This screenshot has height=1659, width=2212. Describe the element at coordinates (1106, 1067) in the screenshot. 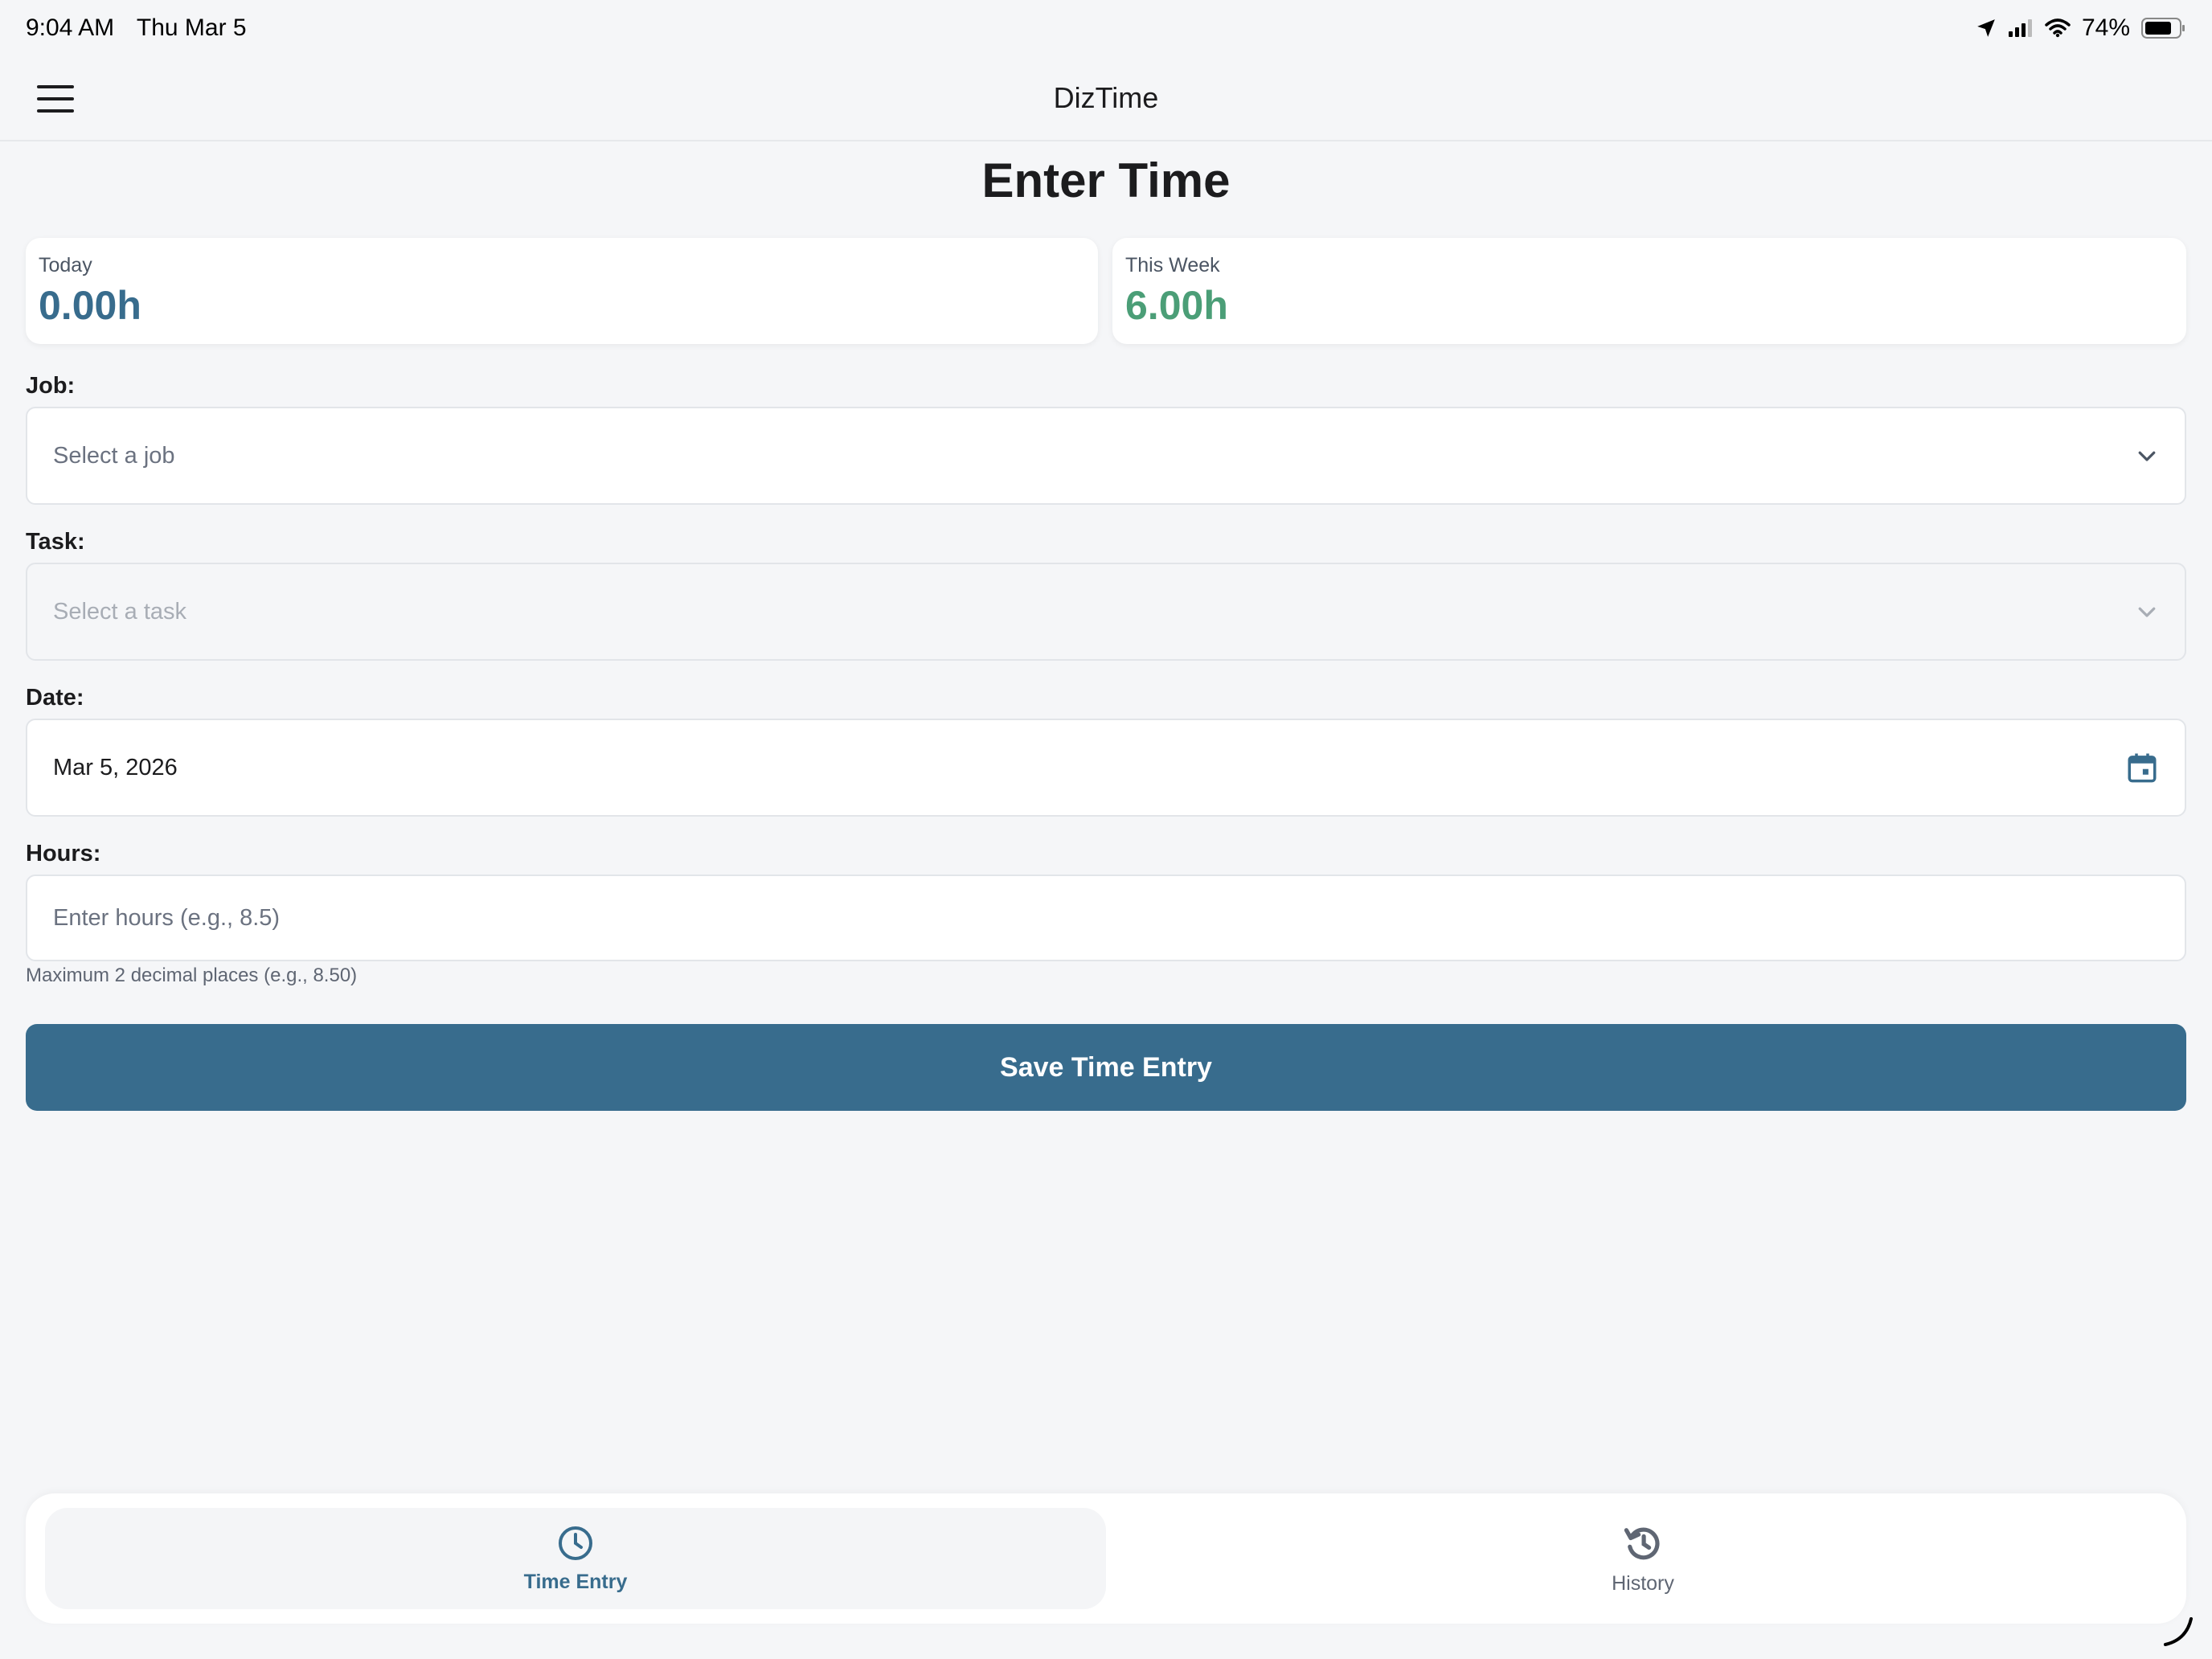

I see `save-time-entry-button: Save Time Entry` at that location.